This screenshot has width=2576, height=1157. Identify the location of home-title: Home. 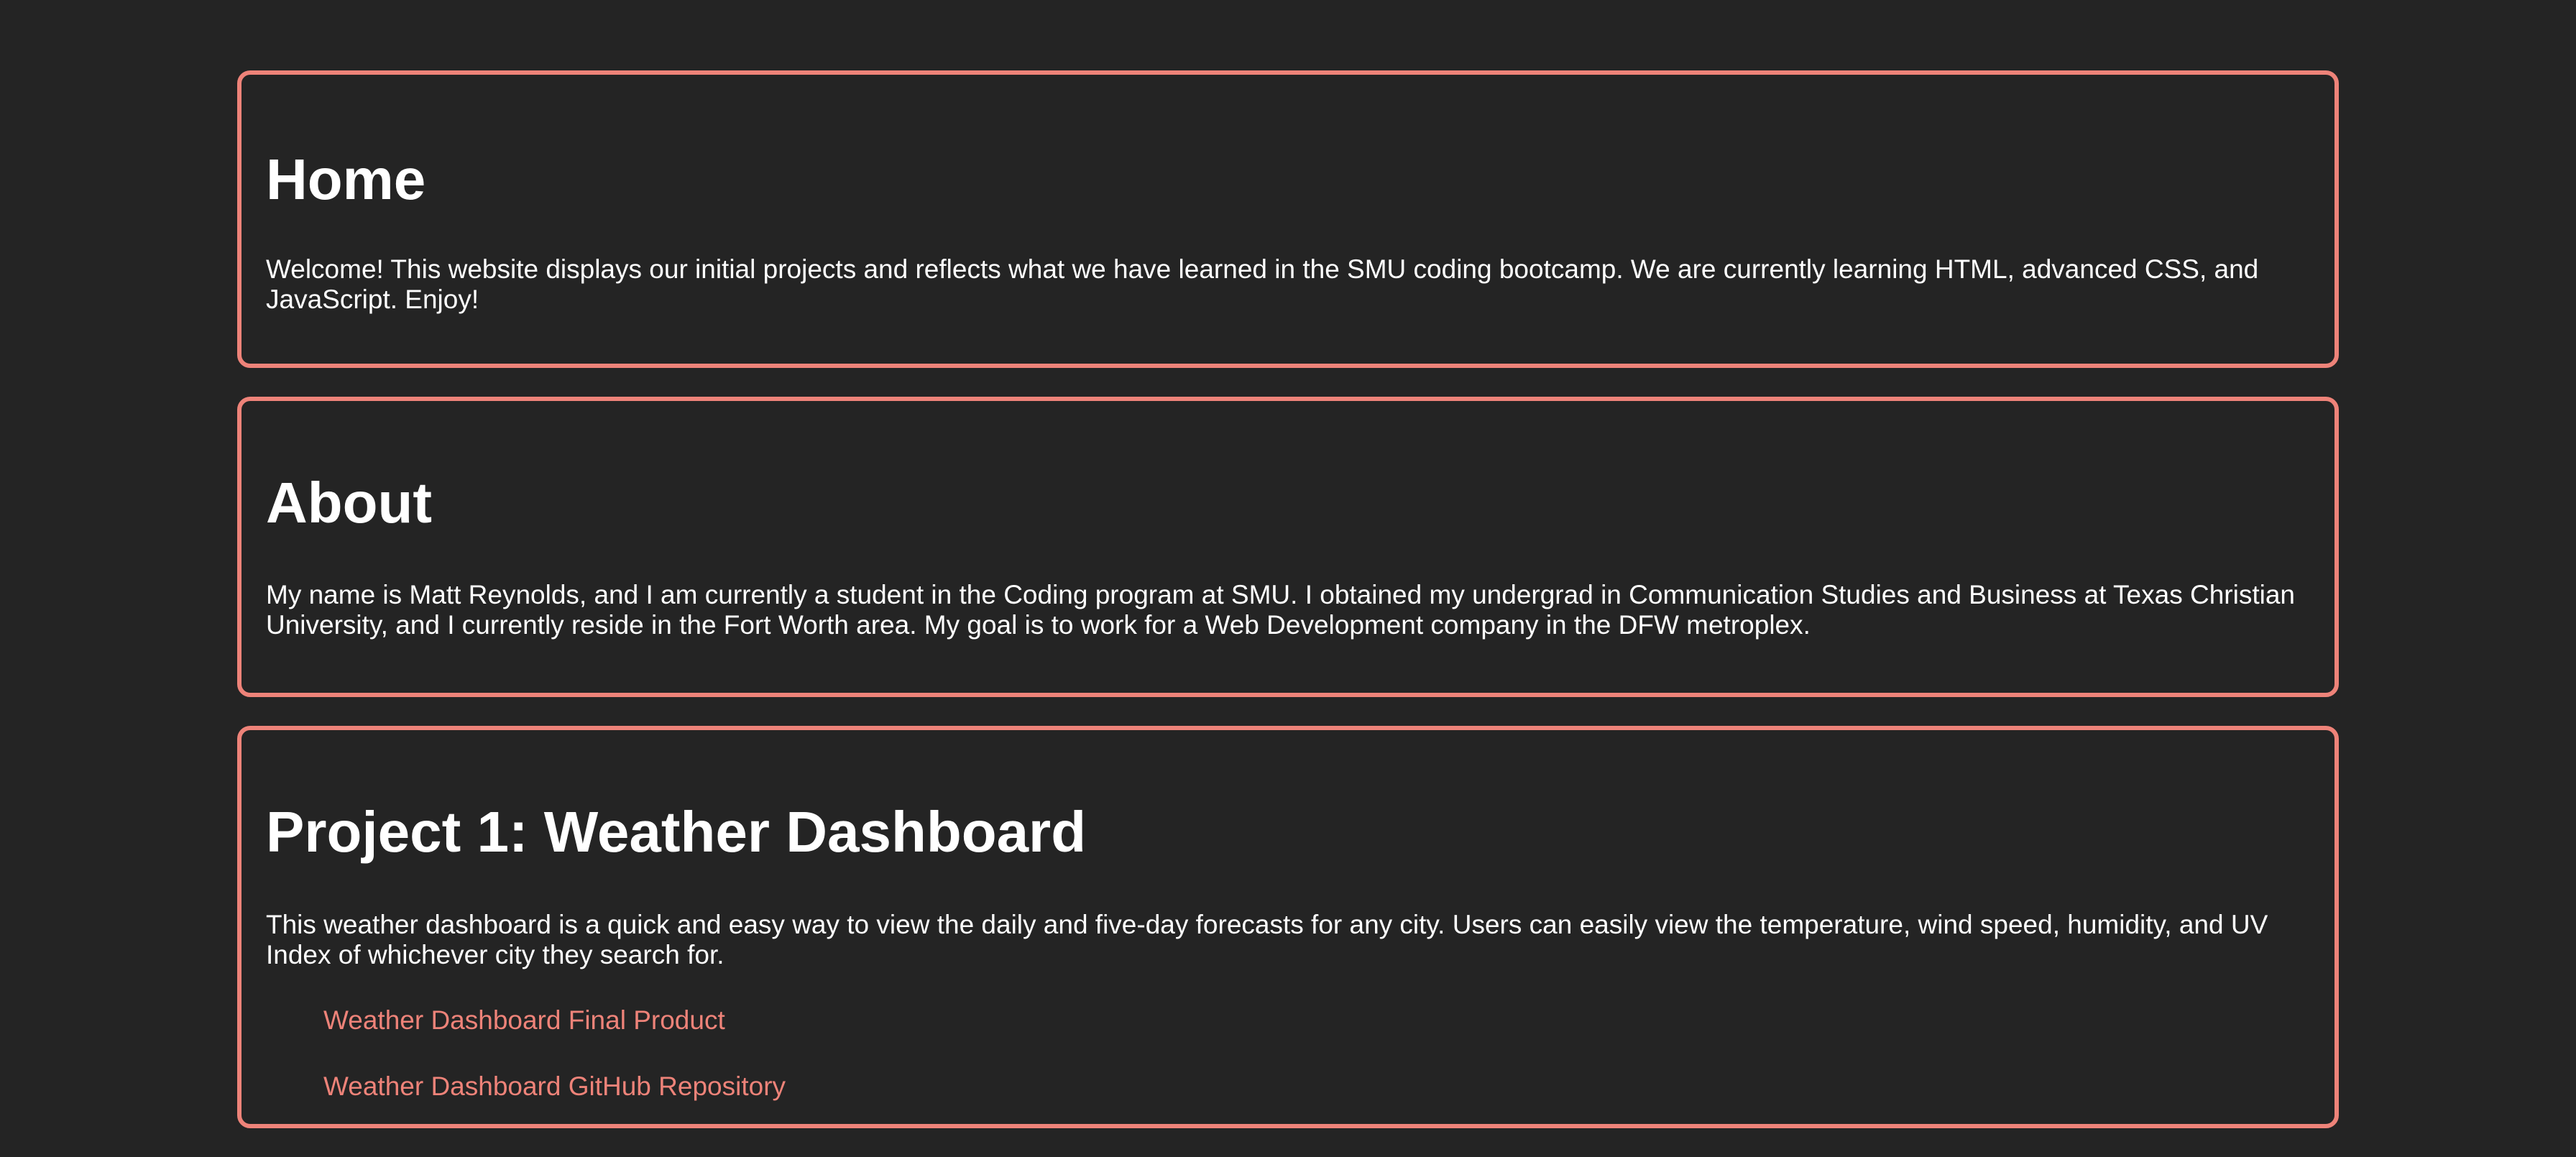
(346, 179).